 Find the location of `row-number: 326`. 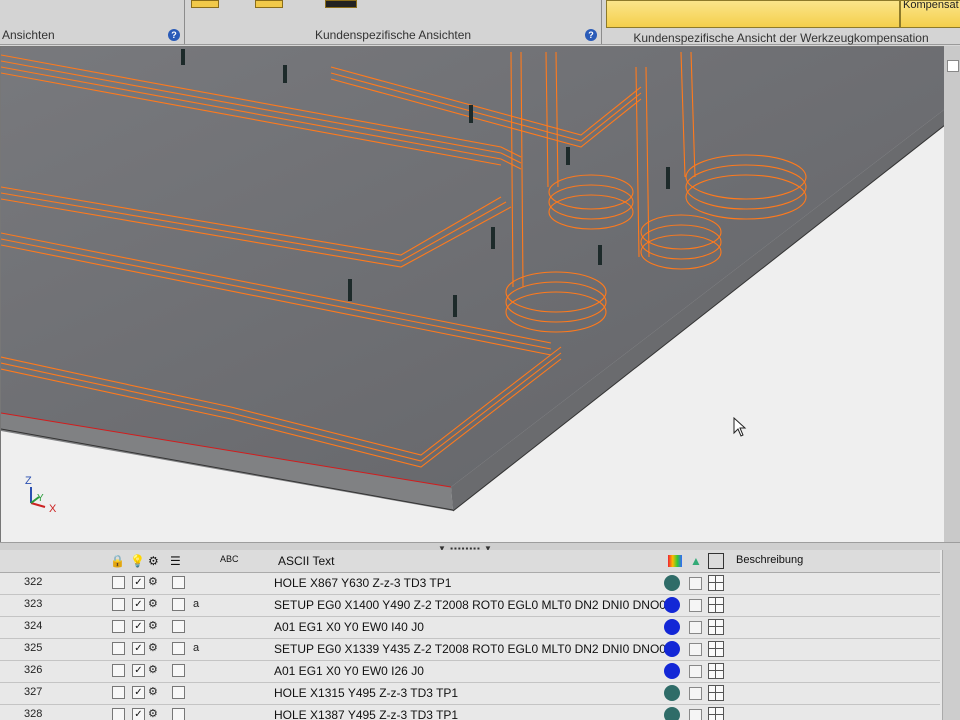

row-number: 326 is located at coordinates (33, 670).